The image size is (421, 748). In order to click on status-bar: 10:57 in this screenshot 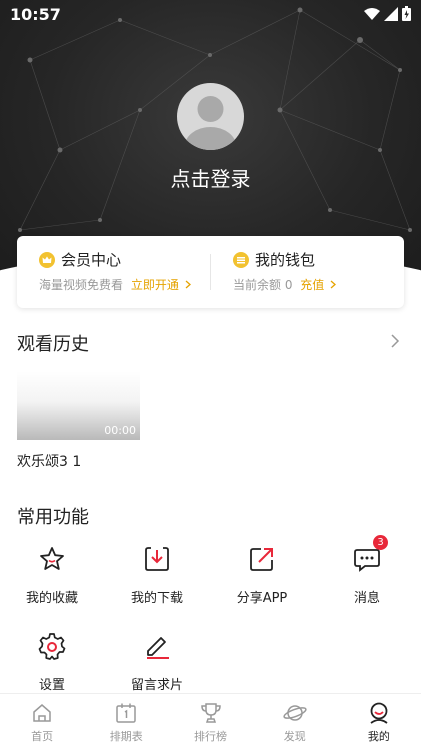, I will do `click(210, 15)`.